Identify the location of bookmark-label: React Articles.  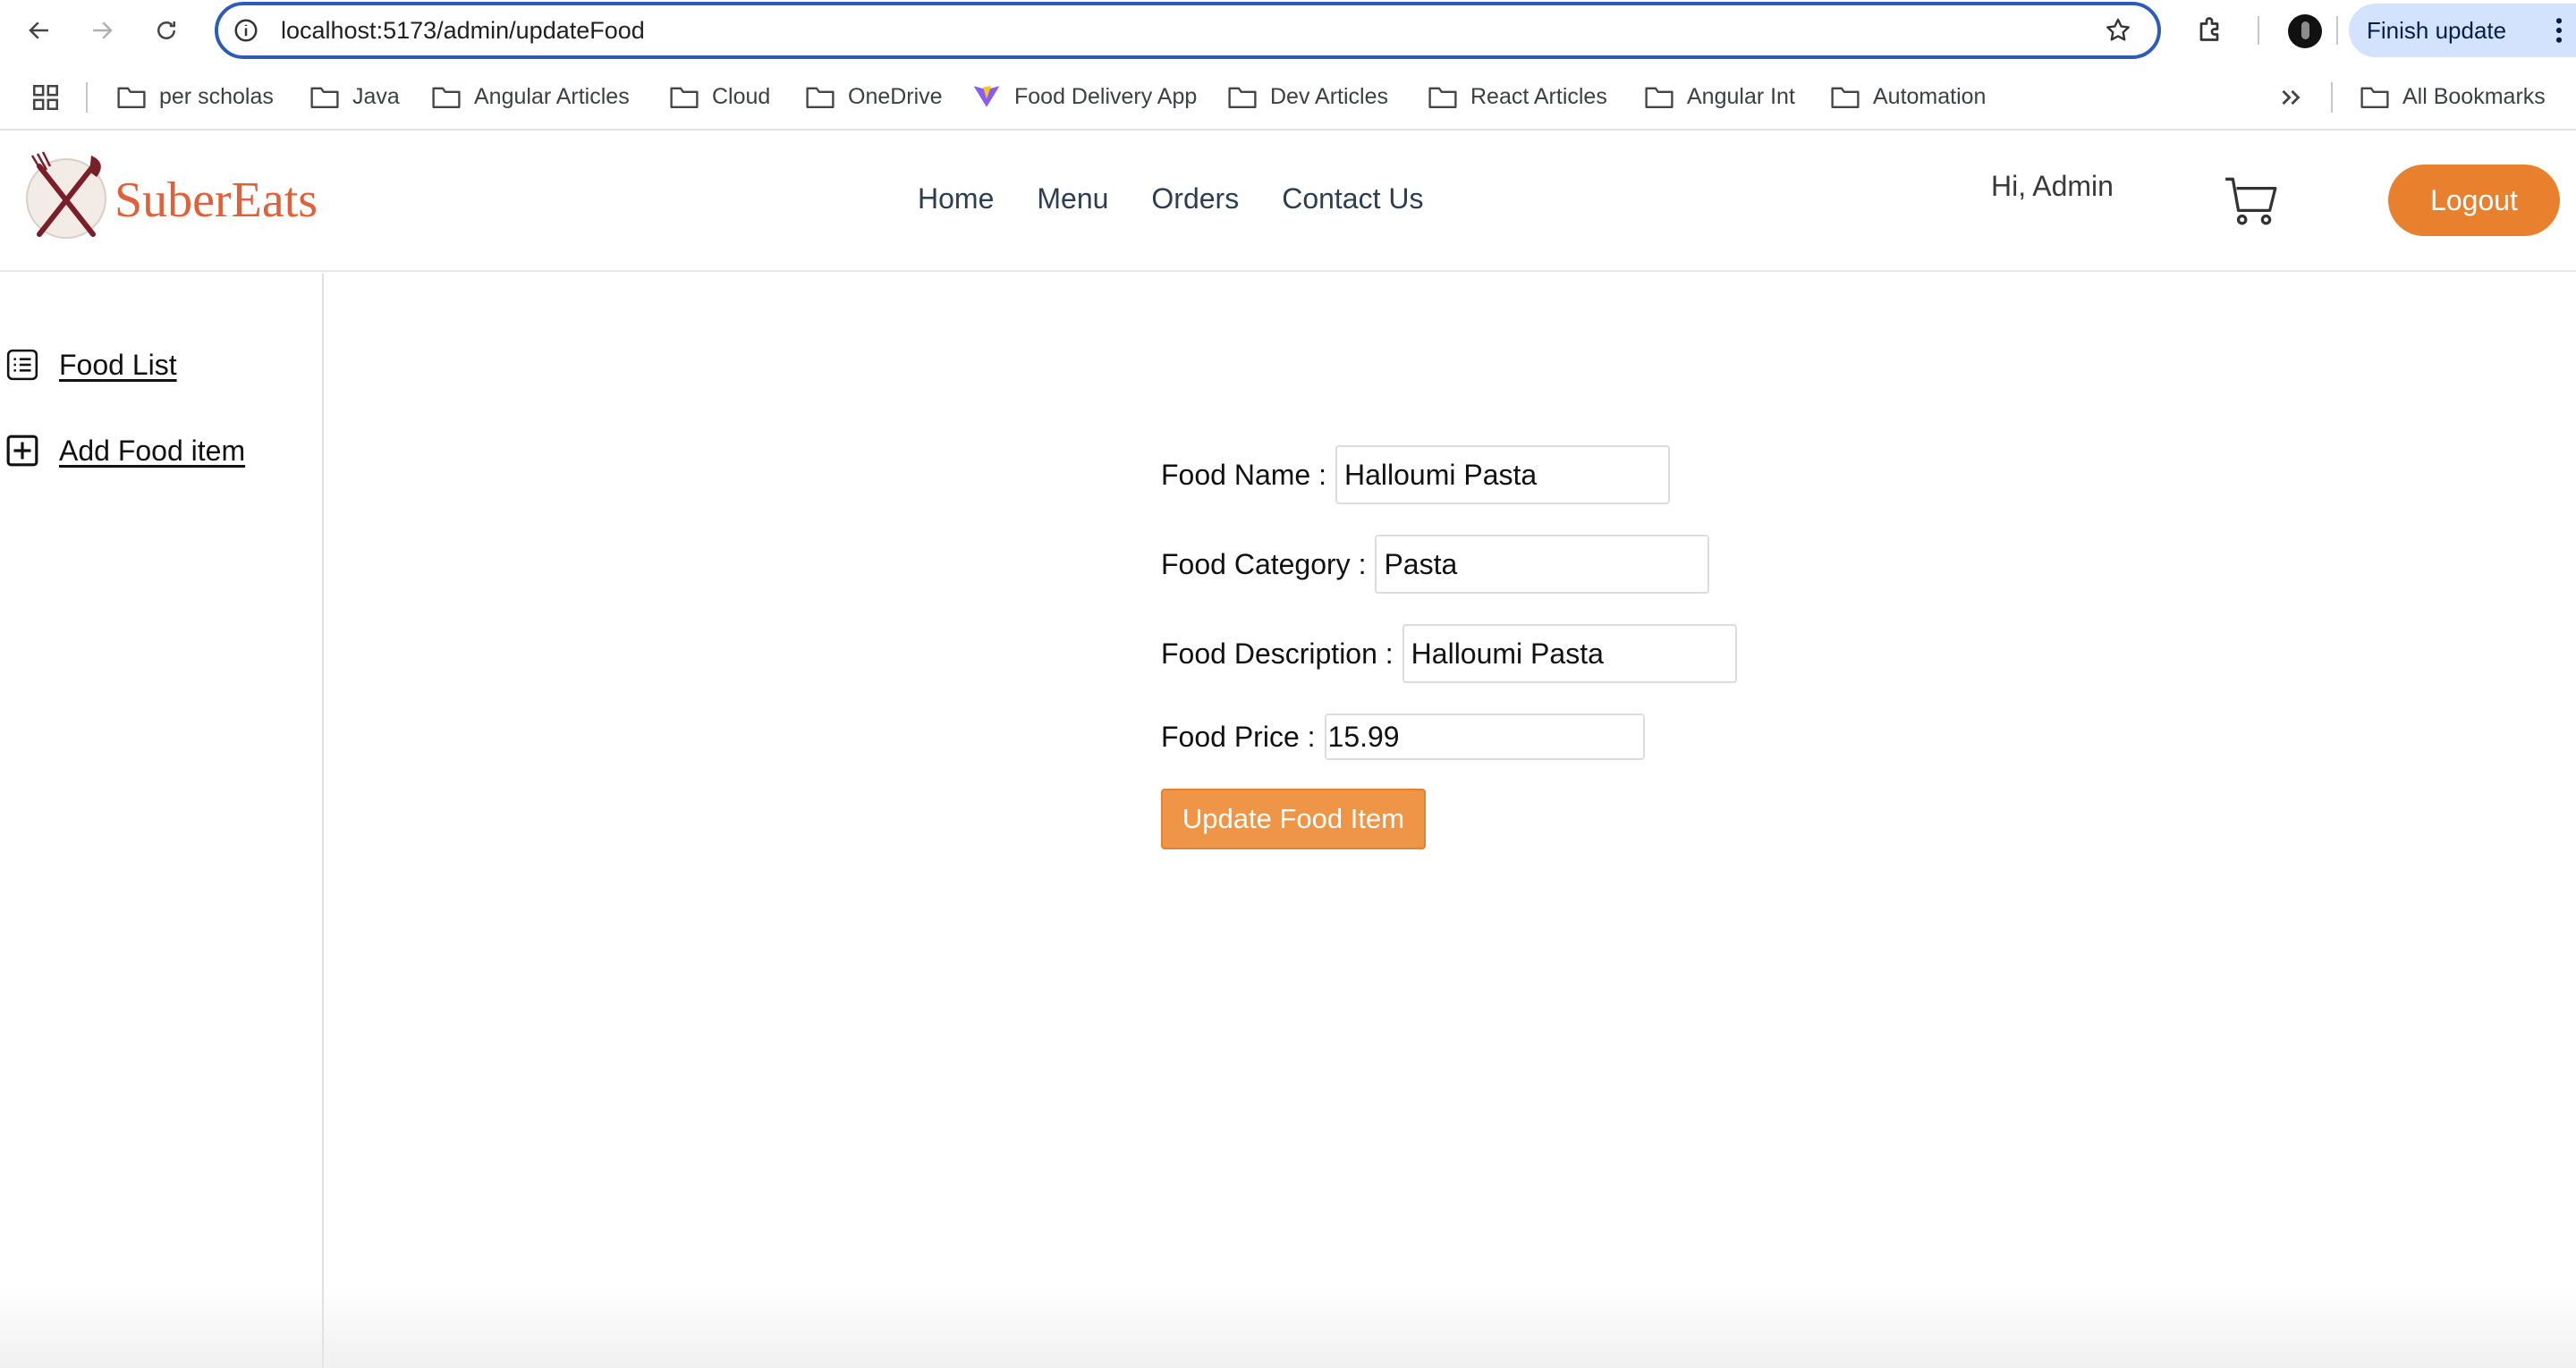
(1538, 96).